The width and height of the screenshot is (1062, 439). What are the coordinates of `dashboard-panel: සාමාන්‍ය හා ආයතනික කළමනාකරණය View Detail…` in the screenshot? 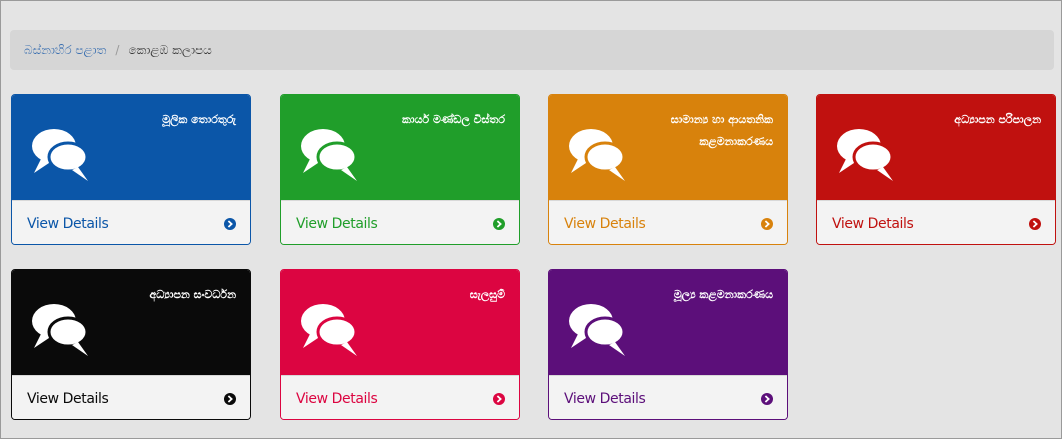 It's located at (668, 169).